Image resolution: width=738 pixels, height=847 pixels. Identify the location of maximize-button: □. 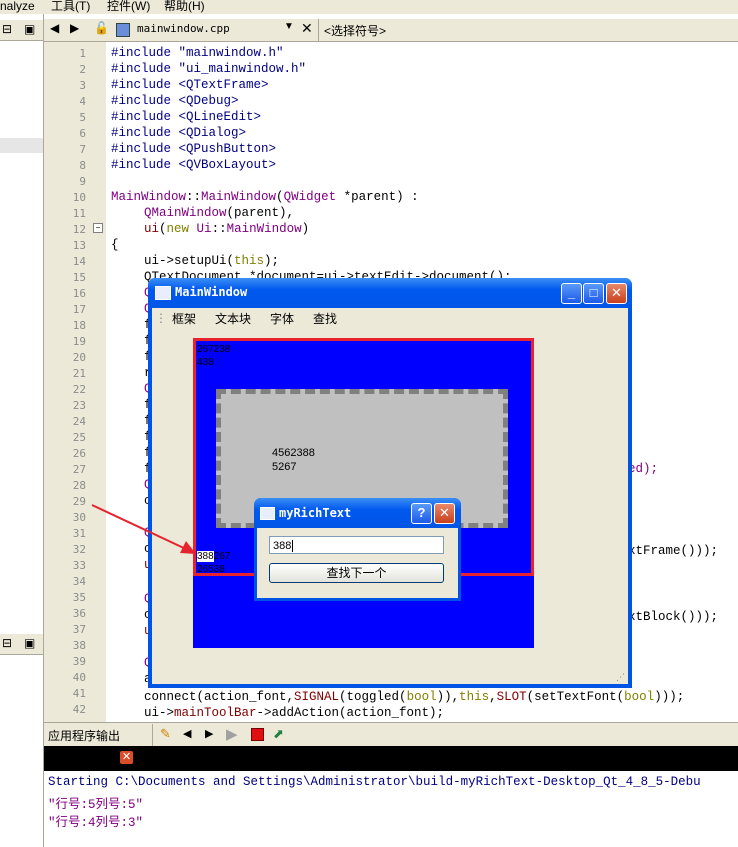
(593, 293).